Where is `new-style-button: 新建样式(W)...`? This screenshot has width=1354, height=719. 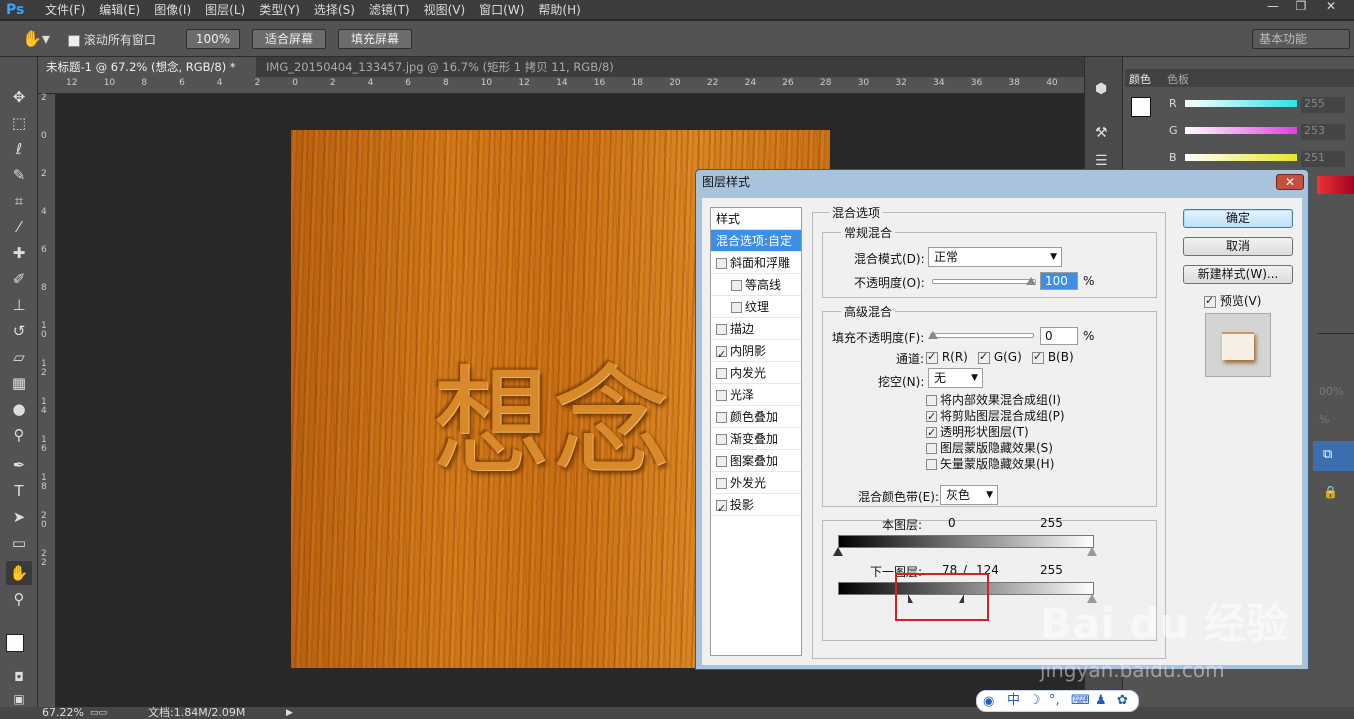 new-style-button: 新建样式(W)... is located at coordinates (1238, 274).